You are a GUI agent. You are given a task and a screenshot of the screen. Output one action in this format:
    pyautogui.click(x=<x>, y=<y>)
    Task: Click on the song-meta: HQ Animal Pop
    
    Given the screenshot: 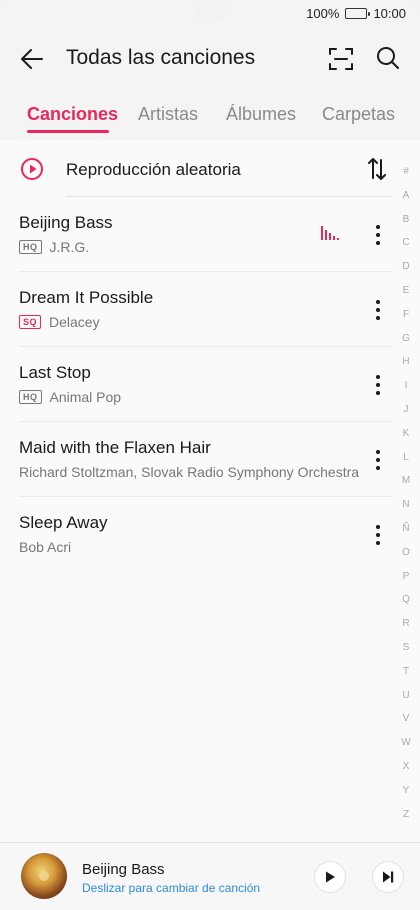 What is the action you would take?
    pyautogui.click(x=70, y=397)
    